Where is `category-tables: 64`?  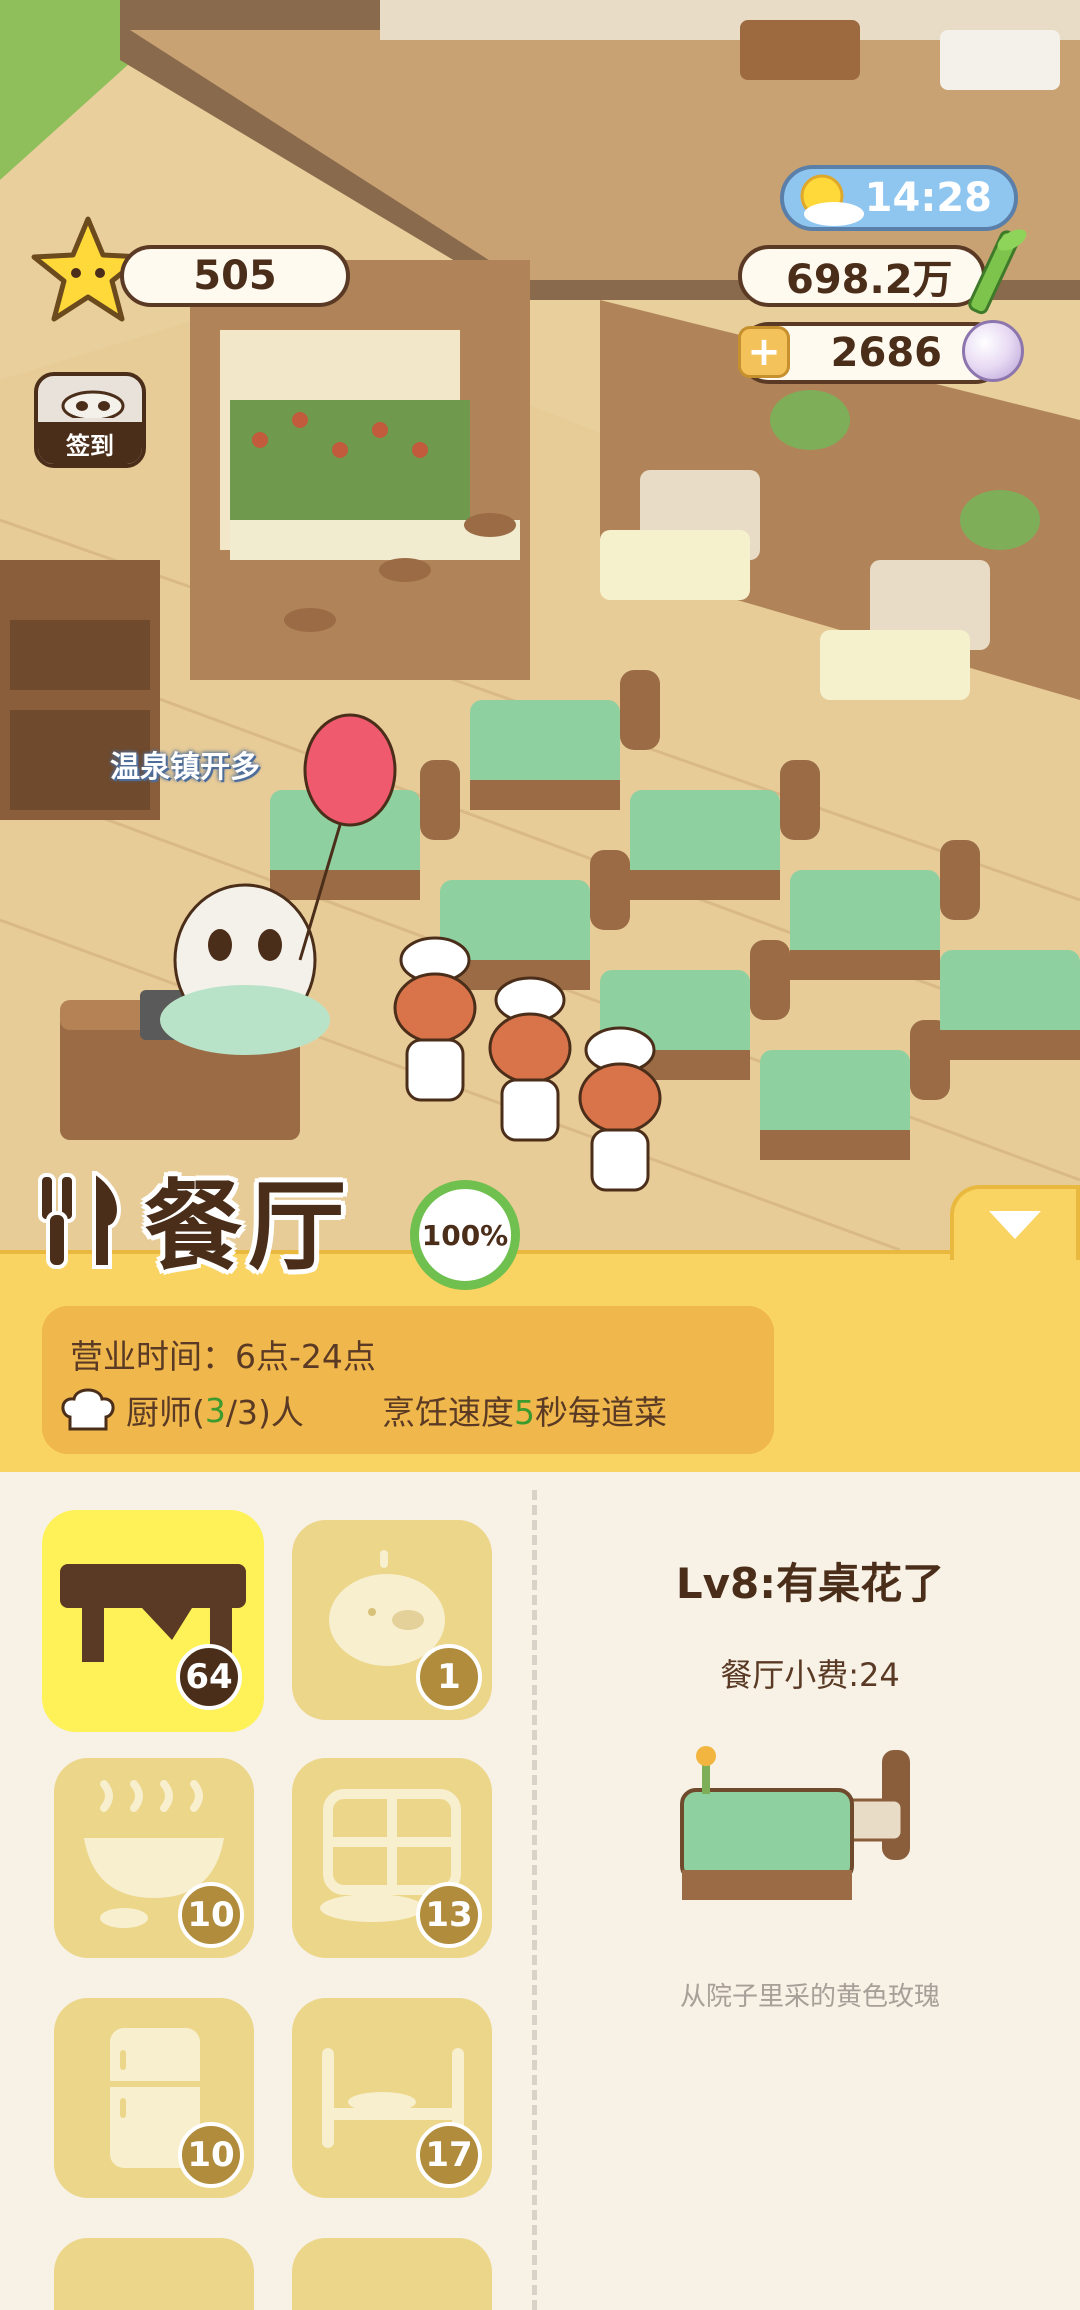 category-tables: 64 is located at coordinates (153, 1621).